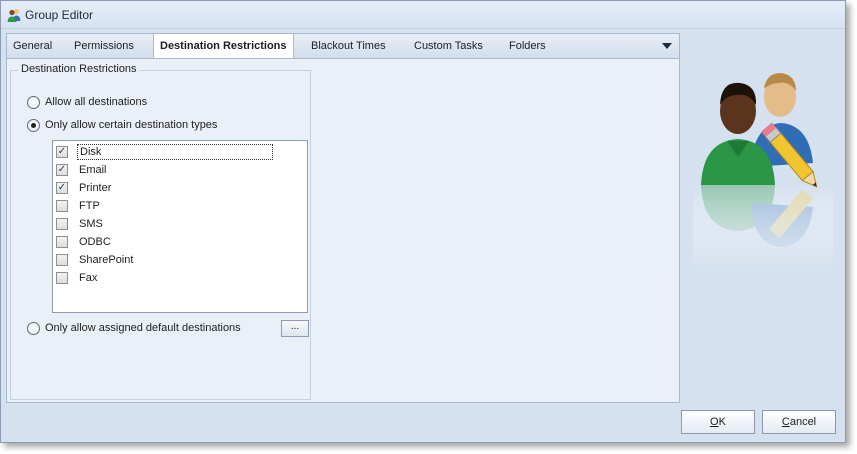 The image size is (857, 454). What do you see at coordinates (180, 259) in the screenshot?
I see `list-item-sharepoint: SharePoint` at bounding box center [180, 259].